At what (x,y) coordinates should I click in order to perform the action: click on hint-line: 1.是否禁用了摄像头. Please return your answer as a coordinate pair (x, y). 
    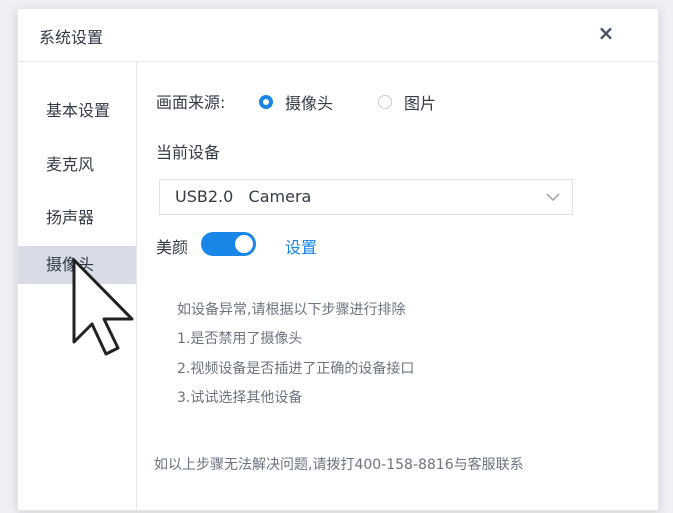
    Looking at the image, I should click on (240, 339).